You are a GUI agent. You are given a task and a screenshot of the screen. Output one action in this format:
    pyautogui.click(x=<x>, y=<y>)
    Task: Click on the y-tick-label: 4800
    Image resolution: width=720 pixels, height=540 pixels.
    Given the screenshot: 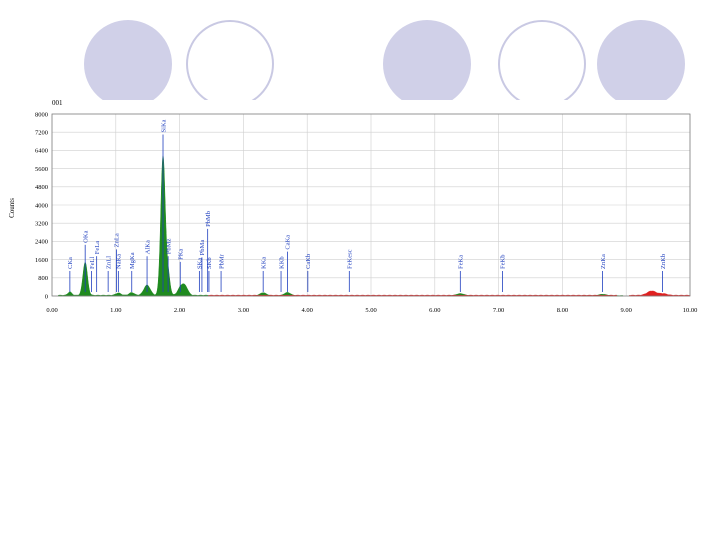 What is the action you would take?
    pyautogui.click(x=41, y=187)
    